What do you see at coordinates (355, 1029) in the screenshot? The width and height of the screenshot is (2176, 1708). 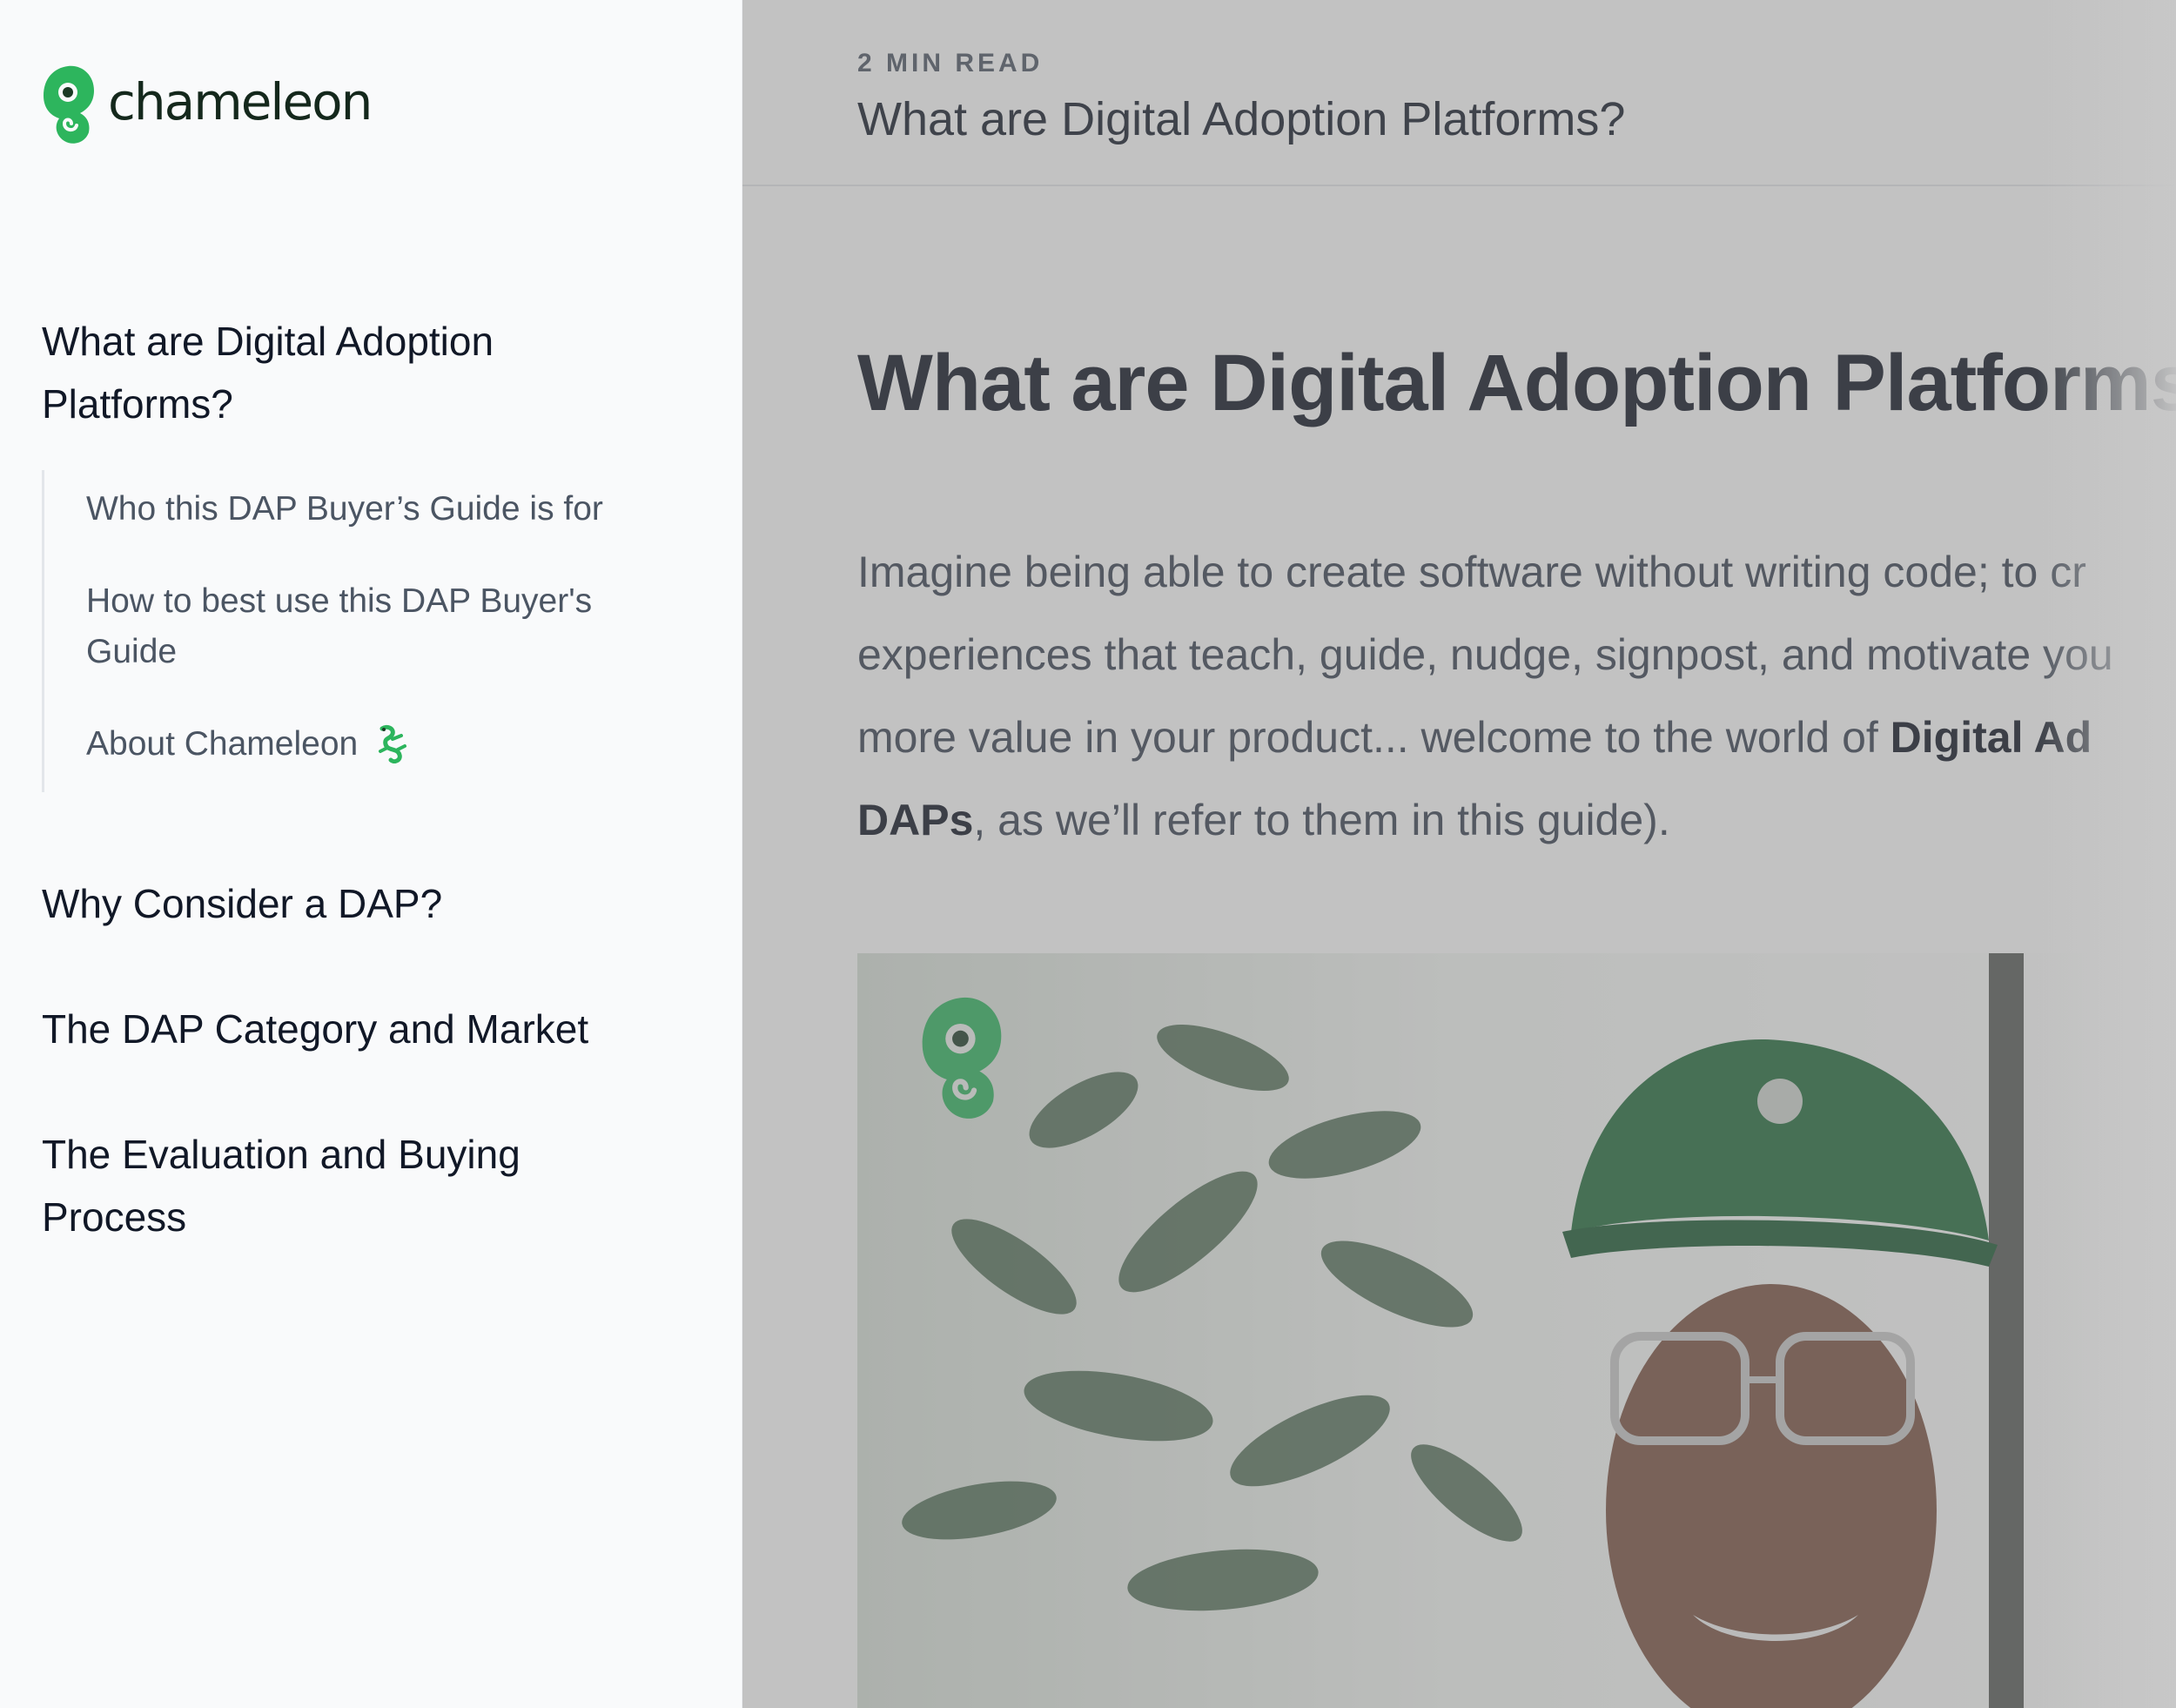 I see `toc-section-category-market: The DAP Category and Market` at bounding box center [355, 1029].